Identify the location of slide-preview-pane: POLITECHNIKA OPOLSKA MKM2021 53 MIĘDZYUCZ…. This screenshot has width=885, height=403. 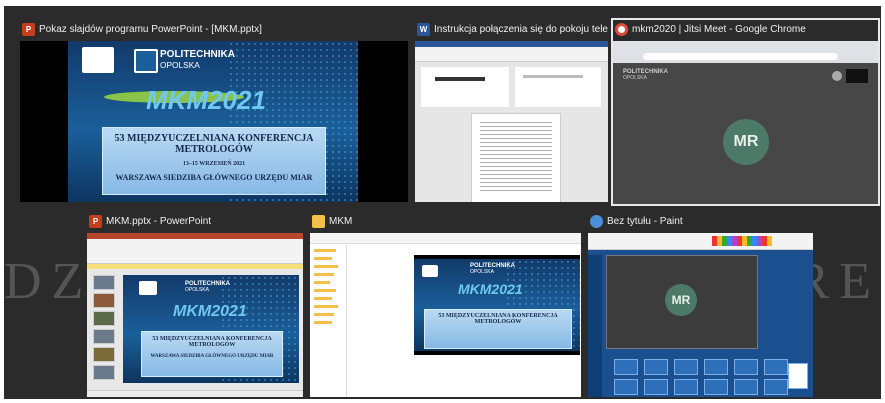
(497, 305).